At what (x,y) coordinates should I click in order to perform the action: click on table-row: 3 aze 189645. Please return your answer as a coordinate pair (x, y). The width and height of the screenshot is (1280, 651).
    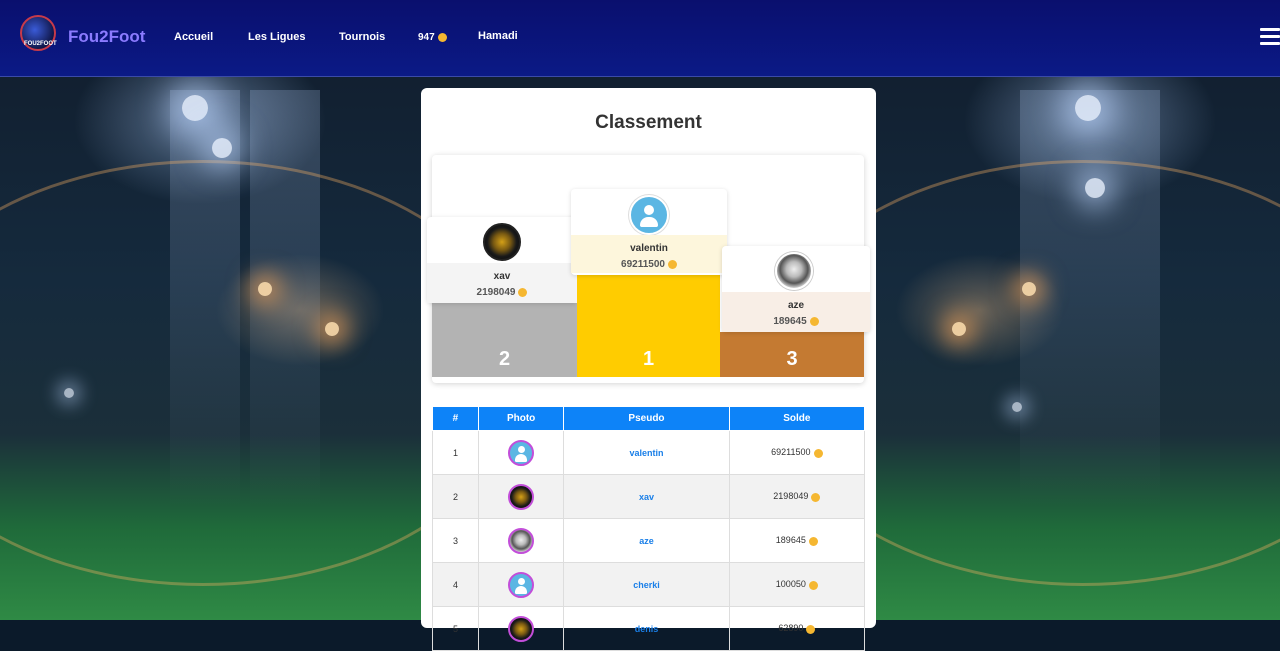
    Looking at the image, I should click on (649, 540).